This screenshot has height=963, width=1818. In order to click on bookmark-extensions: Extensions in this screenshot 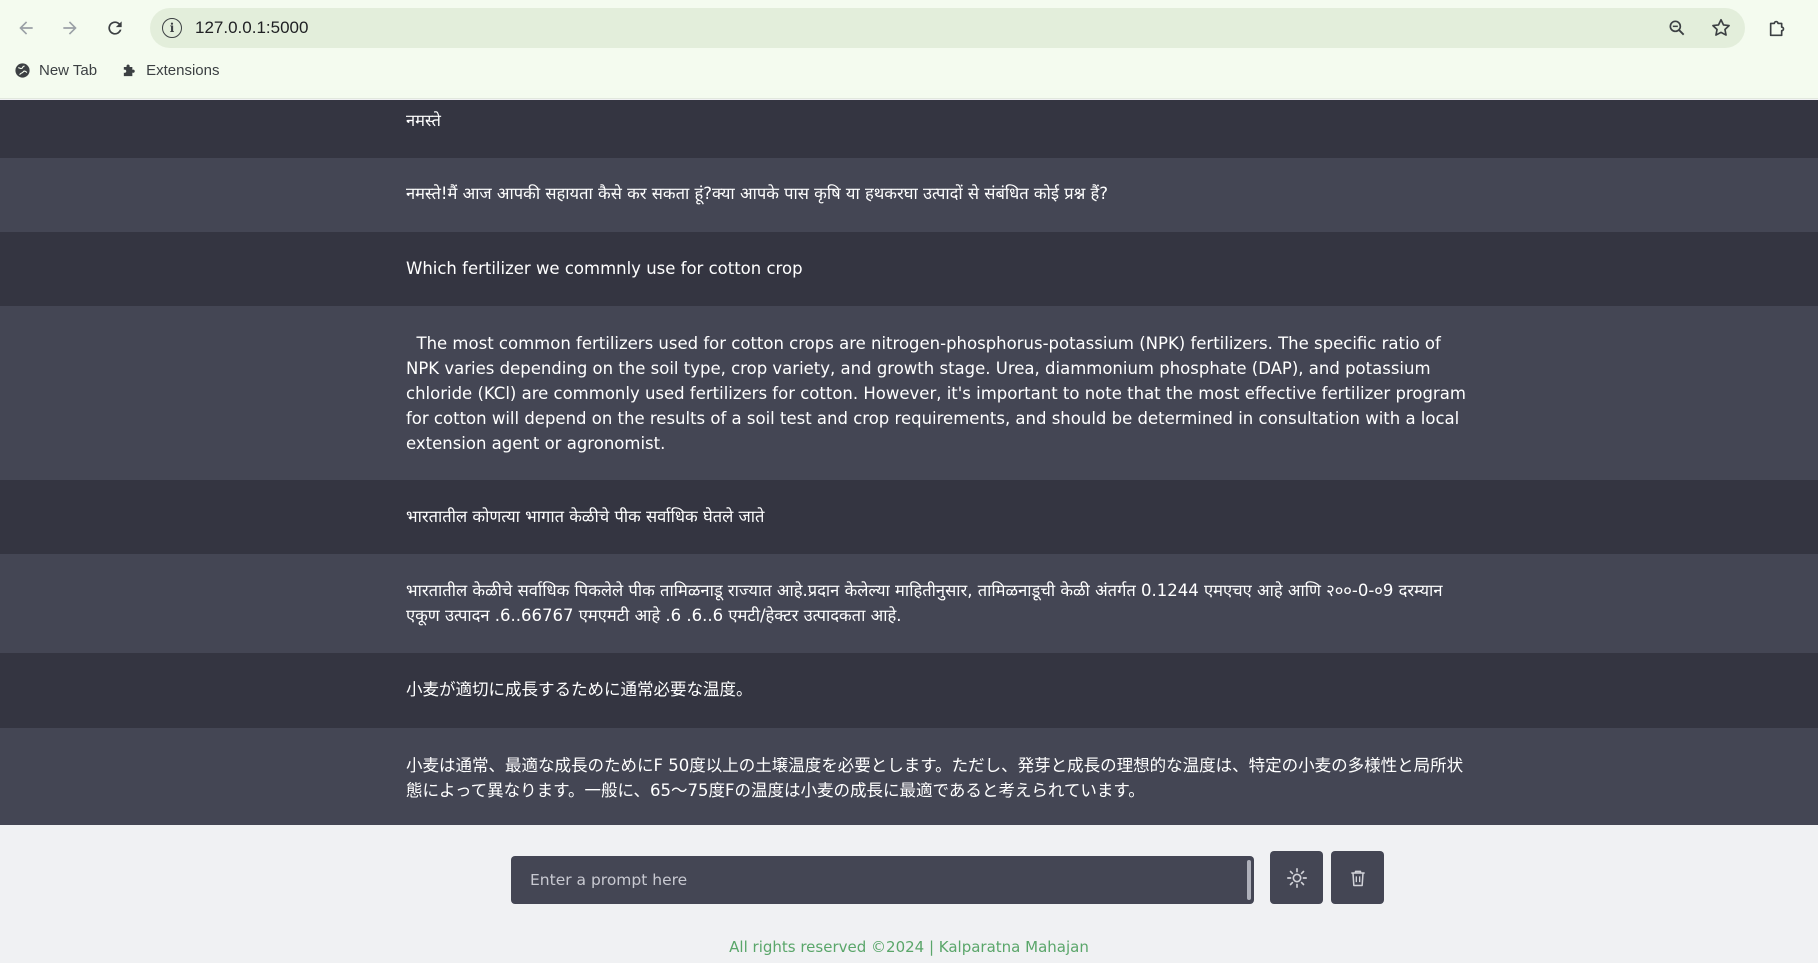, I will do `click(170, 70)`.